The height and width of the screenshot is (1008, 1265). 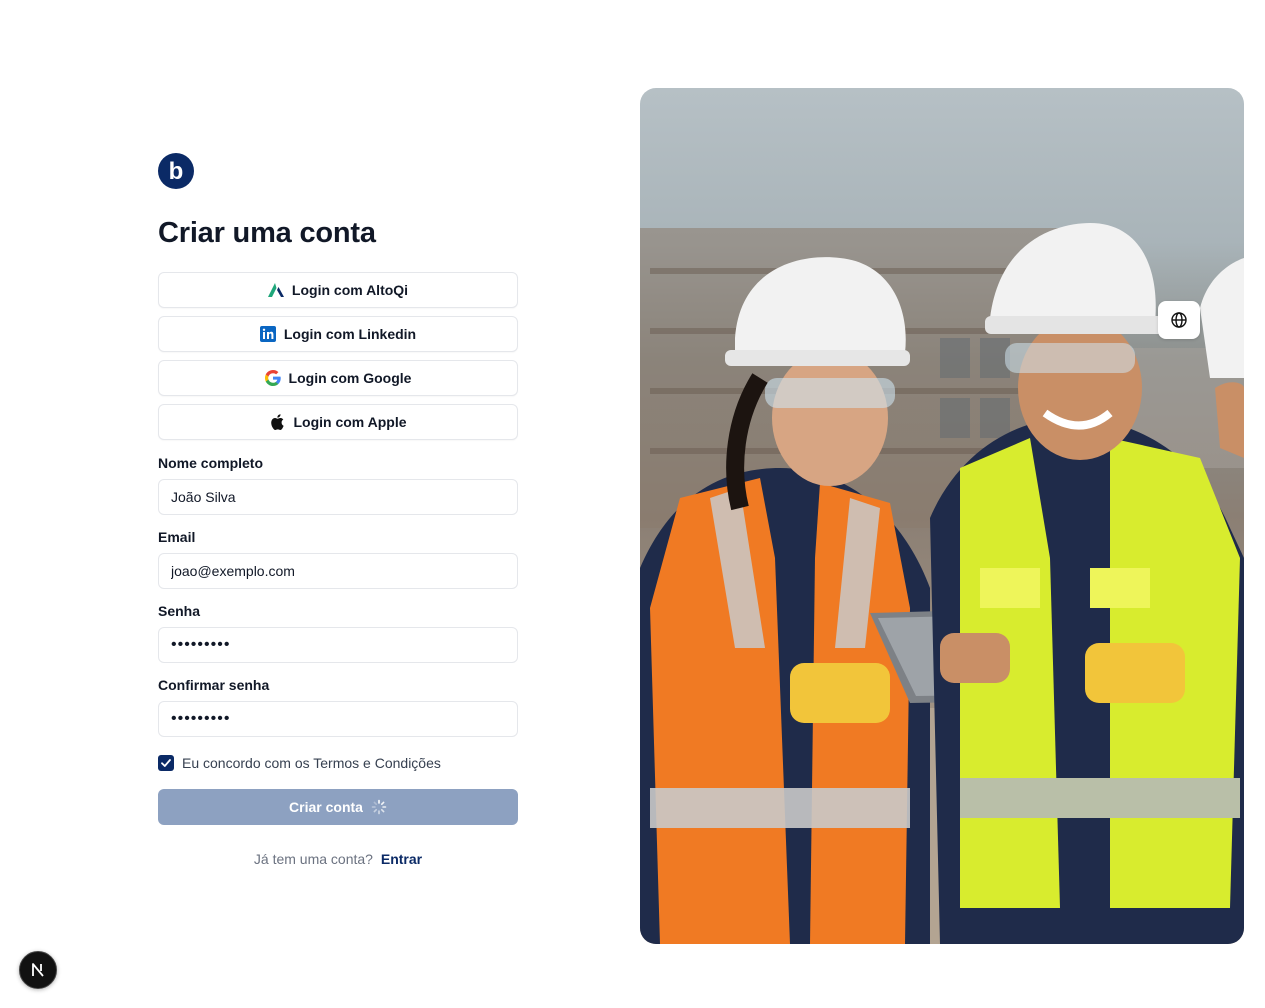 I want to click on apple-login-label: Login com Apple, so click(x=350, y=422).